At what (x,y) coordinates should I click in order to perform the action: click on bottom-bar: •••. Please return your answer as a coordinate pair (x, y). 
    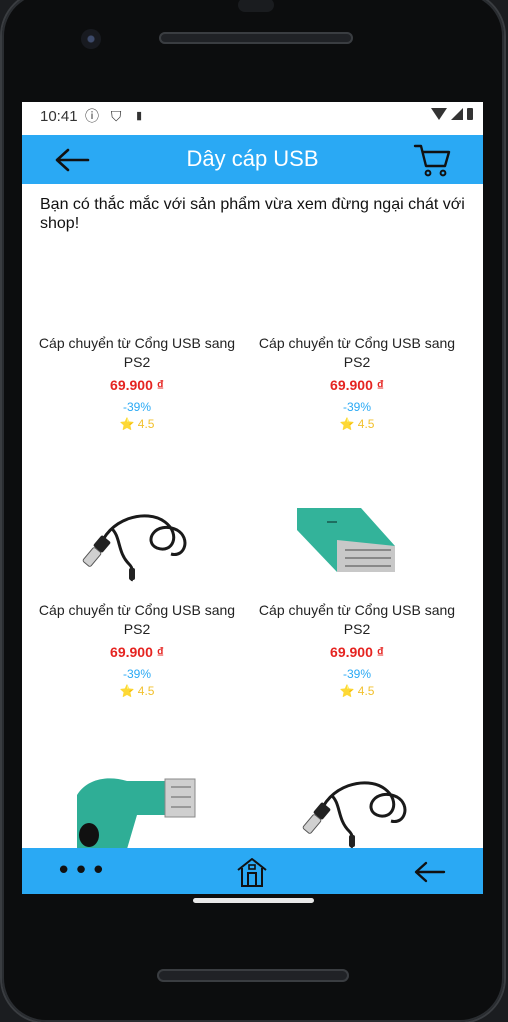
    Looking at the image, I should click on (252, 871).